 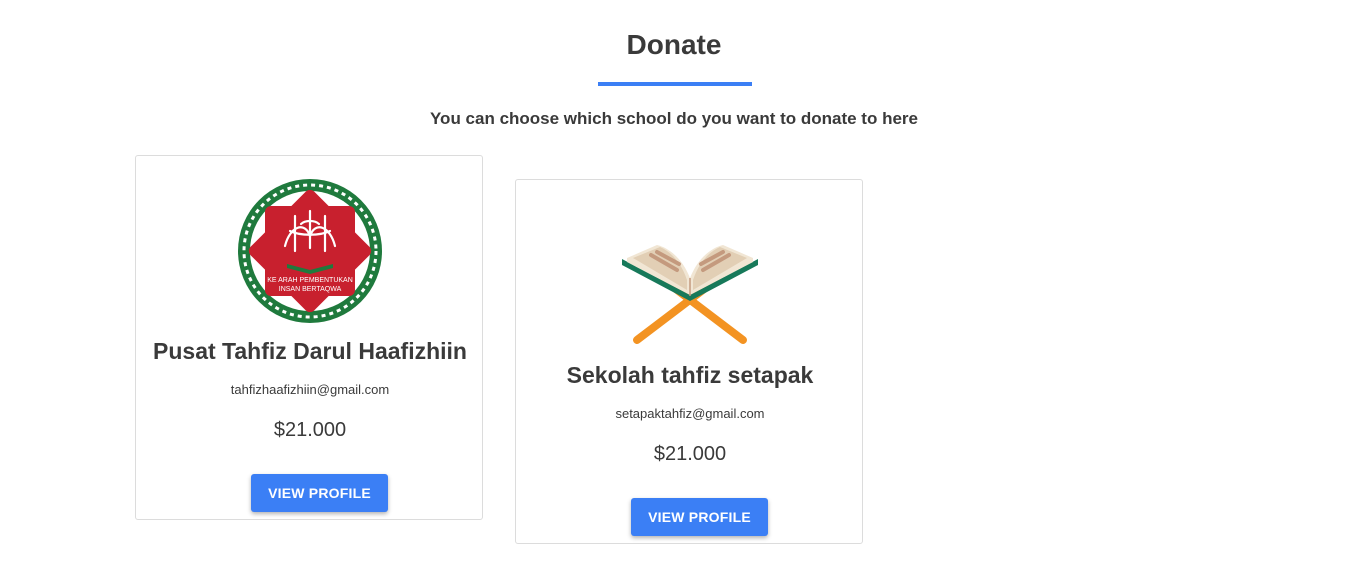 I want to click on emblem-motto-line1: KE ARAH PEMBENTUKAN, so click(x=310, y=280).